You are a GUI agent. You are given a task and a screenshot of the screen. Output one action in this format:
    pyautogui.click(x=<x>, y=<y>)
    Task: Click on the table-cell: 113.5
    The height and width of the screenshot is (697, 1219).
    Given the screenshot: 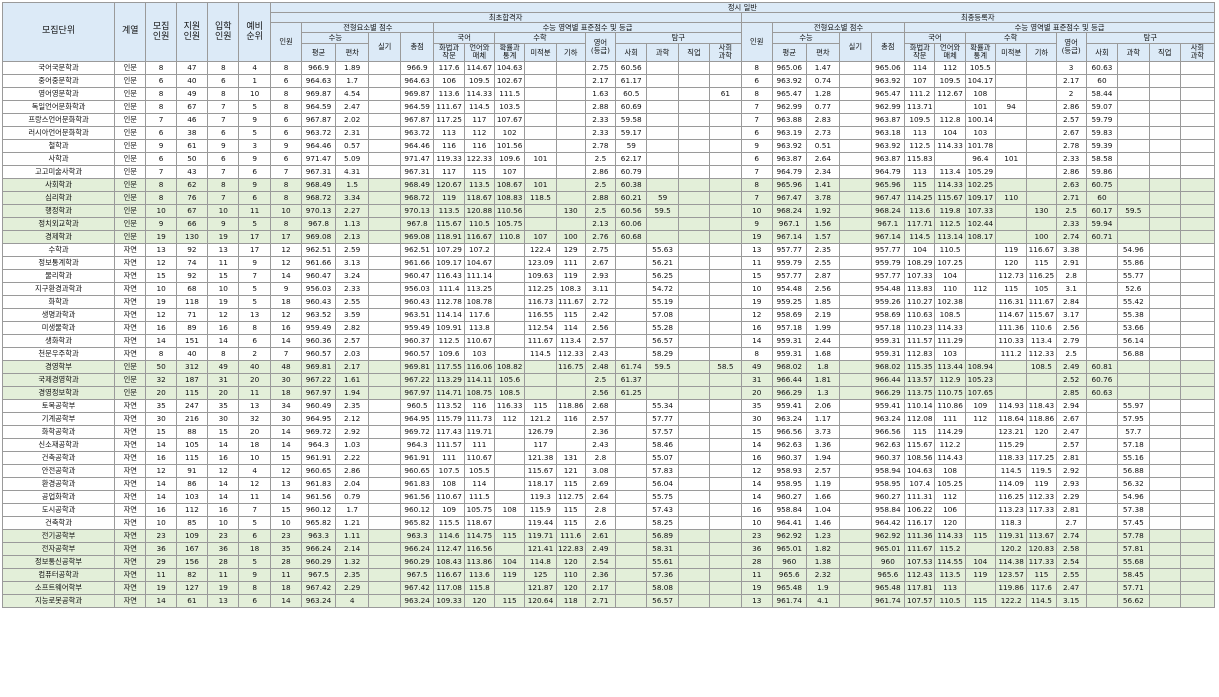 What is the action you would take?
    pyautogui.click(x=950, y=574)
    